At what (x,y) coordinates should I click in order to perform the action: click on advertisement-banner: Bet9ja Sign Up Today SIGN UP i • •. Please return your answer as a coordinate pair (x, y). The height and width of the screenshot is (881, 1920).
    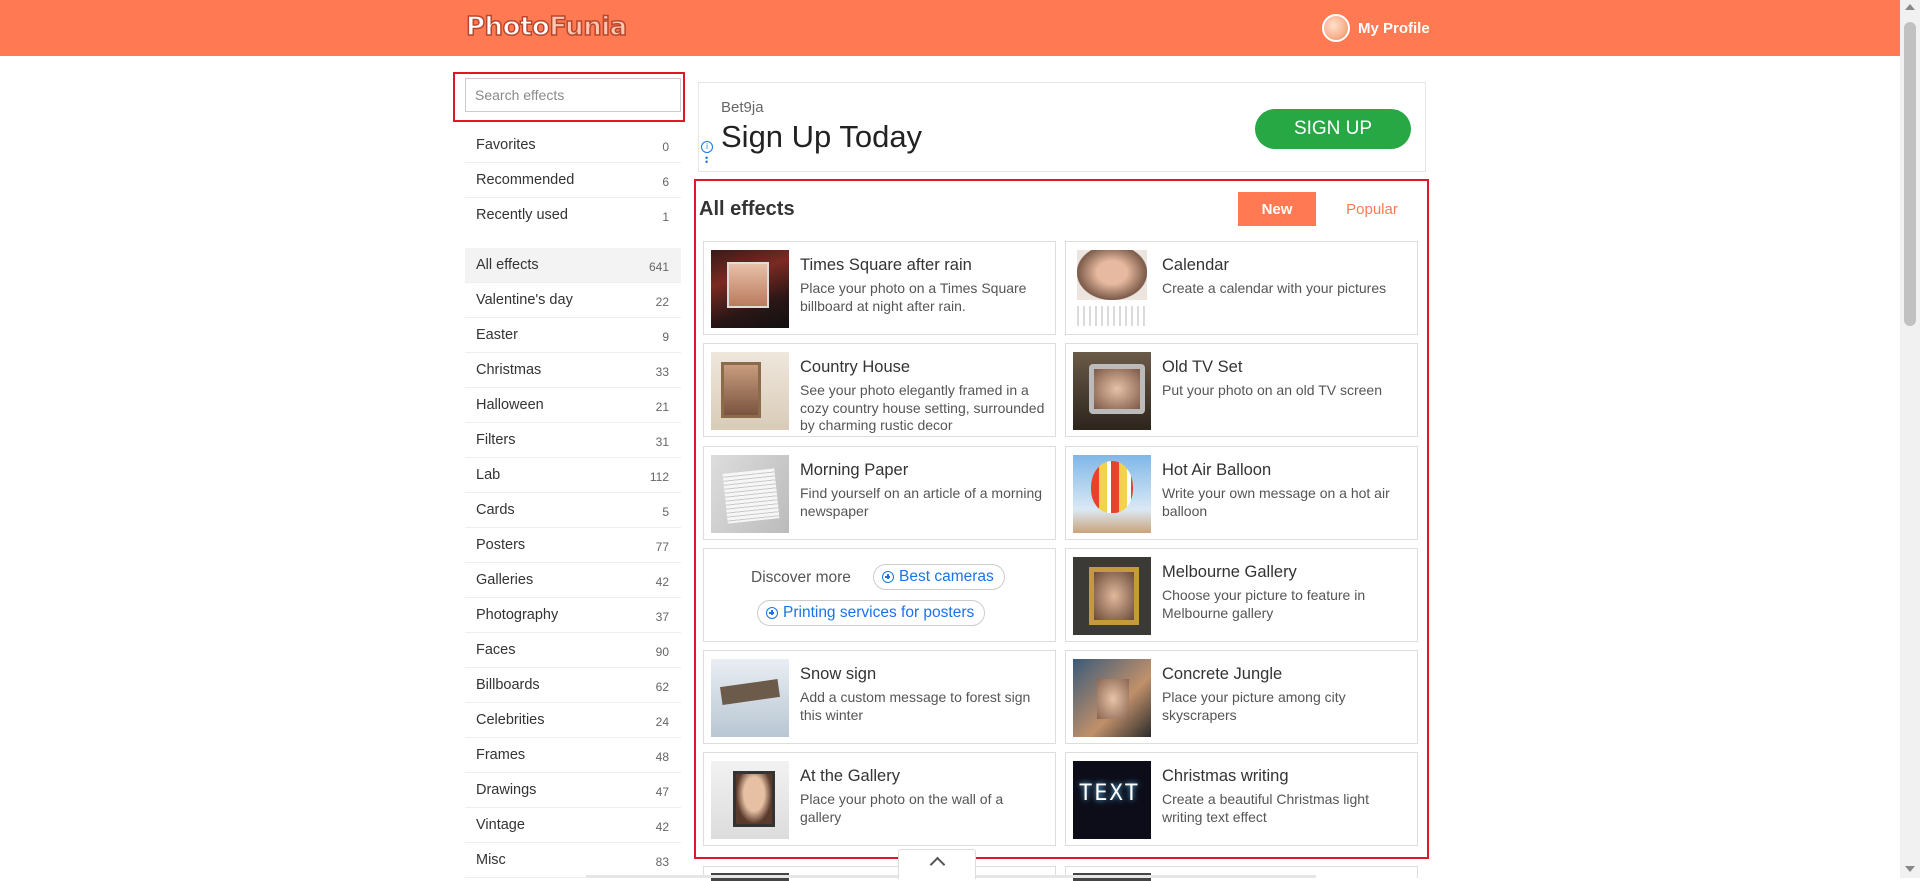
    Looking at the image, I should click on (1062, 127).